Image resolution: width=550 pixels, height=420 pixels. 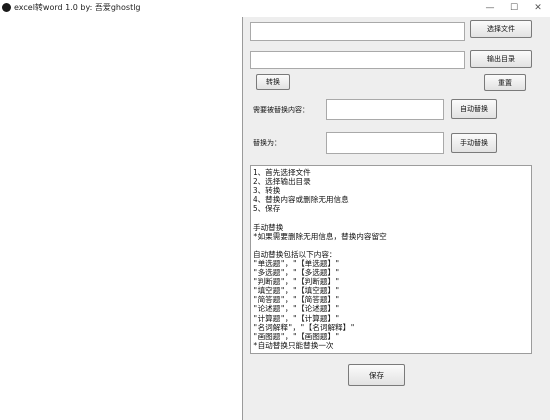 I want to click on instruction-line: 3、转换, so click(x=267, y=191).